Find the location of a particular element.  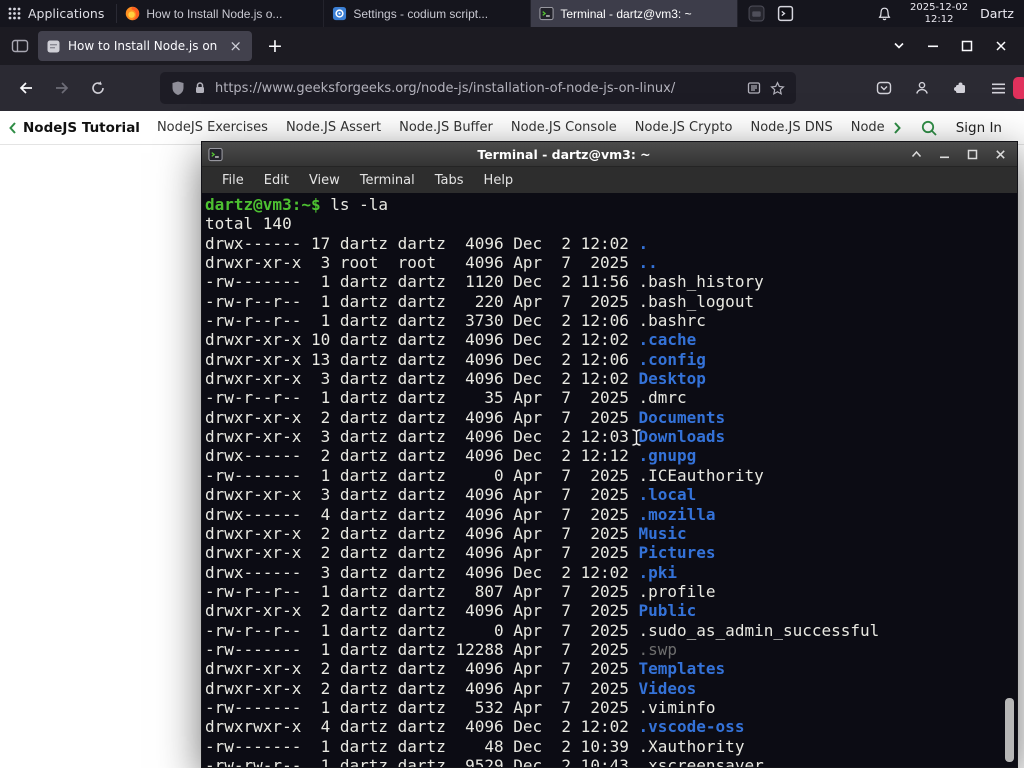

panel-clock: 2025-12-02 12:12 is located at coordinates (939, 13).